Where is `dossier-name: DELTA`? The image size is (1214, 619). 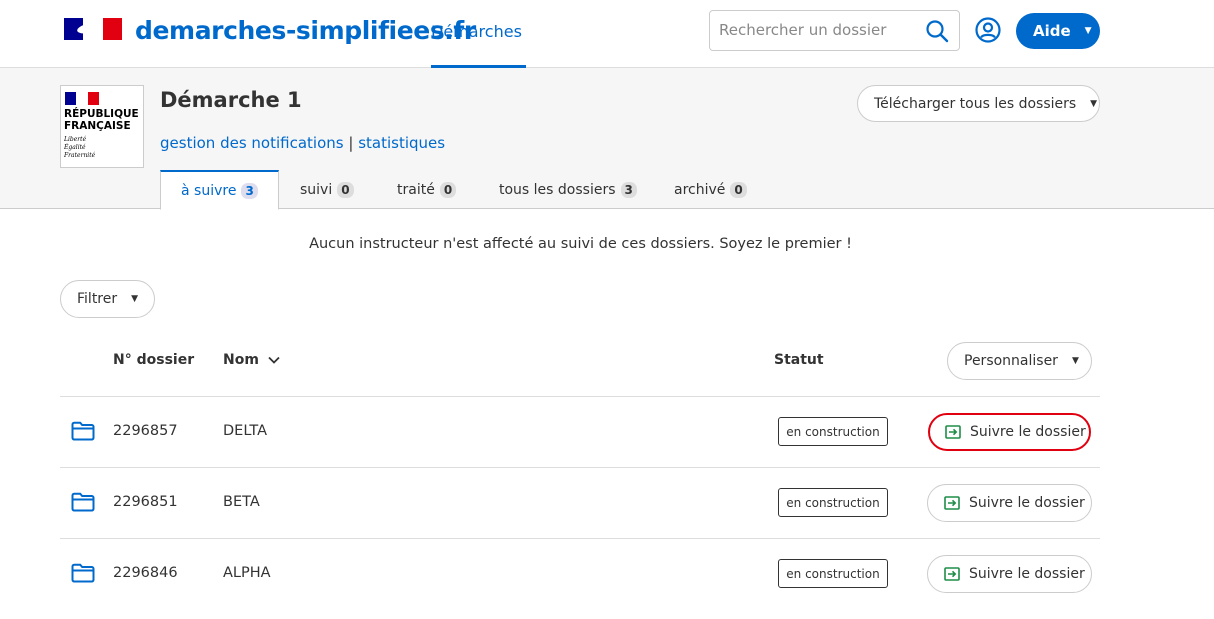
dossier-name: DELTA is located at coordinates (245, 431).